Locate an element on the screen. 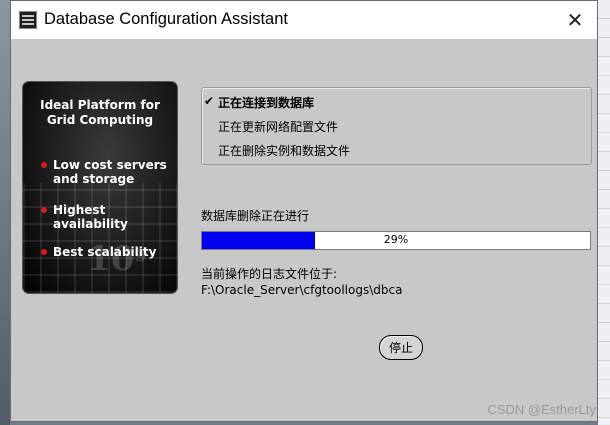  watermark-text: CSDN @EstherLty is located at coordinates (541, 409).